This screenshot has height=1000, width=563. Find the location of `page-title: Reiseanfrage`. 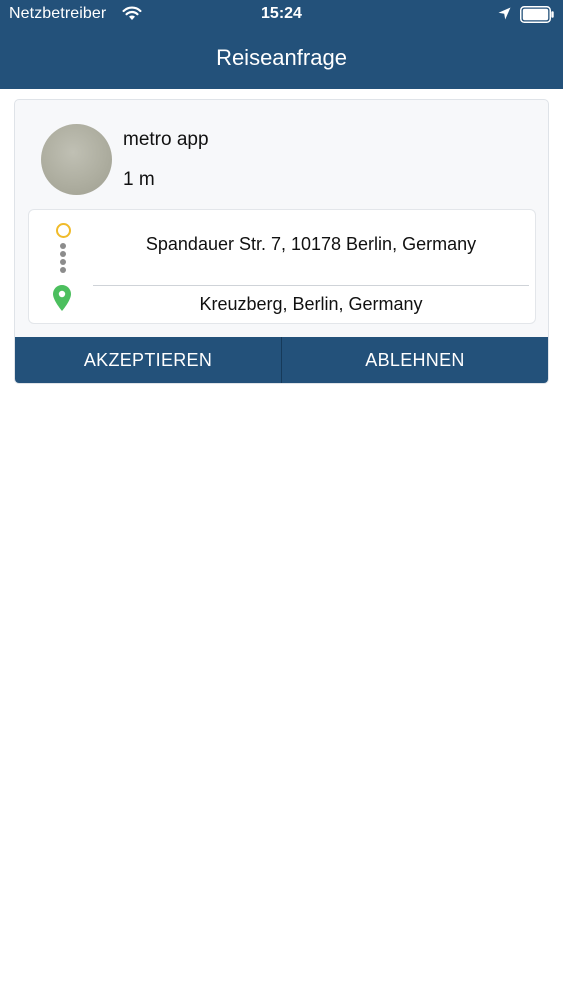

page-title: Reiseanfrage is located at coordinates (281, 57).